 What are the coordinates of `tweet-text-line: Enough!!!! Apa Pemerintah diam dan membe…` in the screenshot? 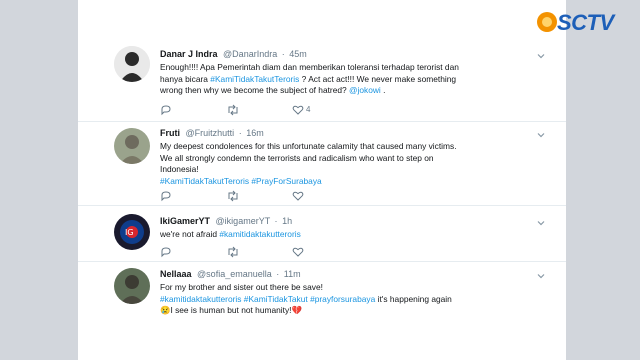 It's located at (353, 68).